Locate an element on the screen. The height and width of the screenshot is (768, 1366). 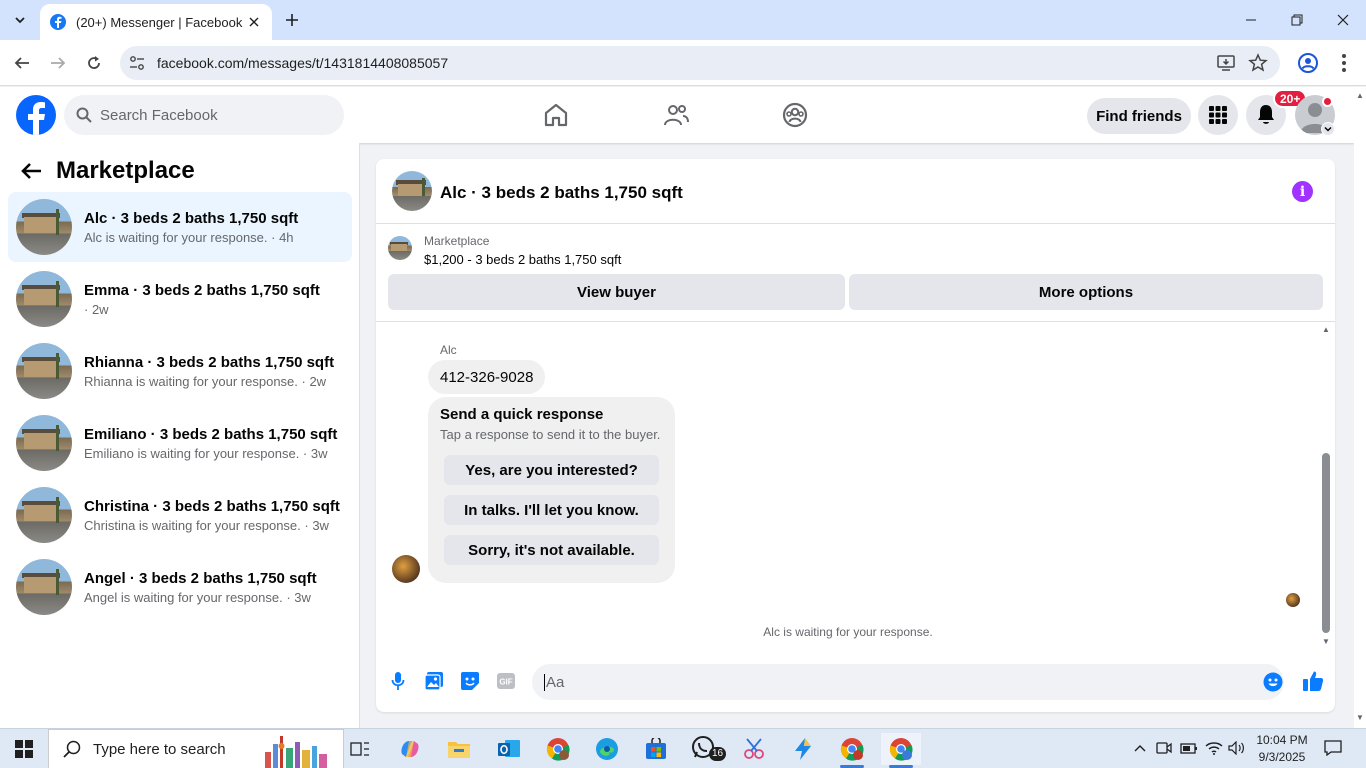
emoji-icon is located at coordinates (1273, 682).